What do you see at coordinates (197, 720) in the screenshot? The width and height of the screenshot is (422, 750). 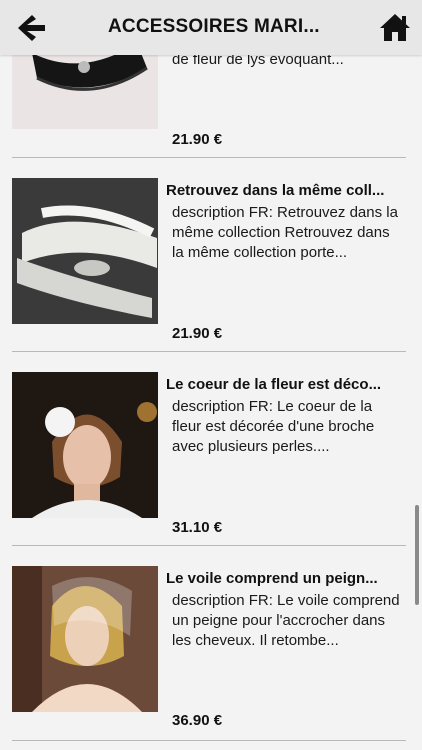 I see `product-price: 36.90 €` at bounding box center [197, 720].